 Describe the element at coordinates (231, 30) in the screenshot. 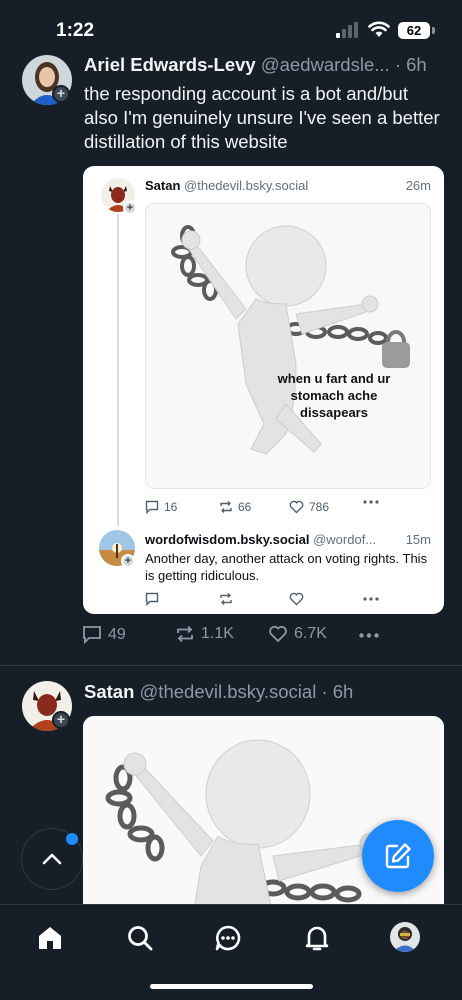

I see `status-bar: 1:22 62` at that location.